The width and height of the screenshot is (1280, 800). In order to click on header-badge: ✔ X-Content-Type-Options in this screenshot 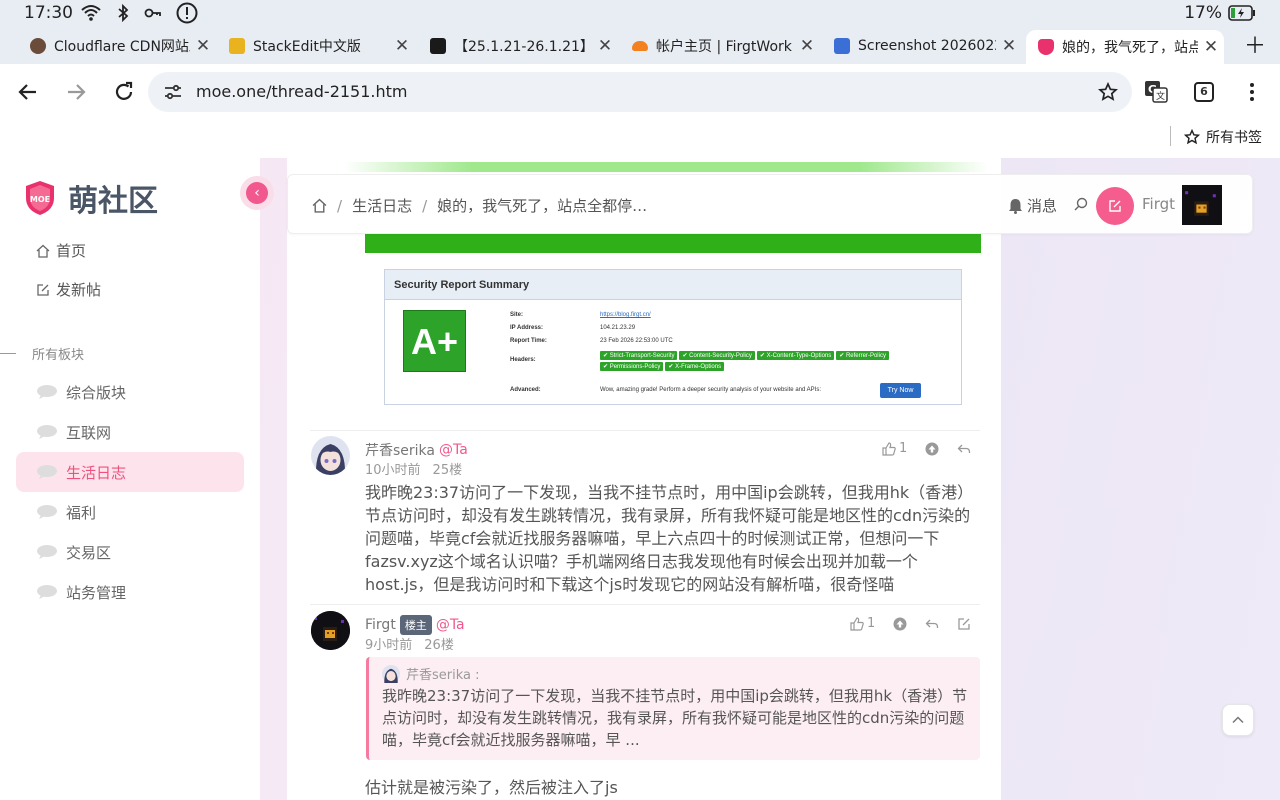, I will do `click(795, 355)`.